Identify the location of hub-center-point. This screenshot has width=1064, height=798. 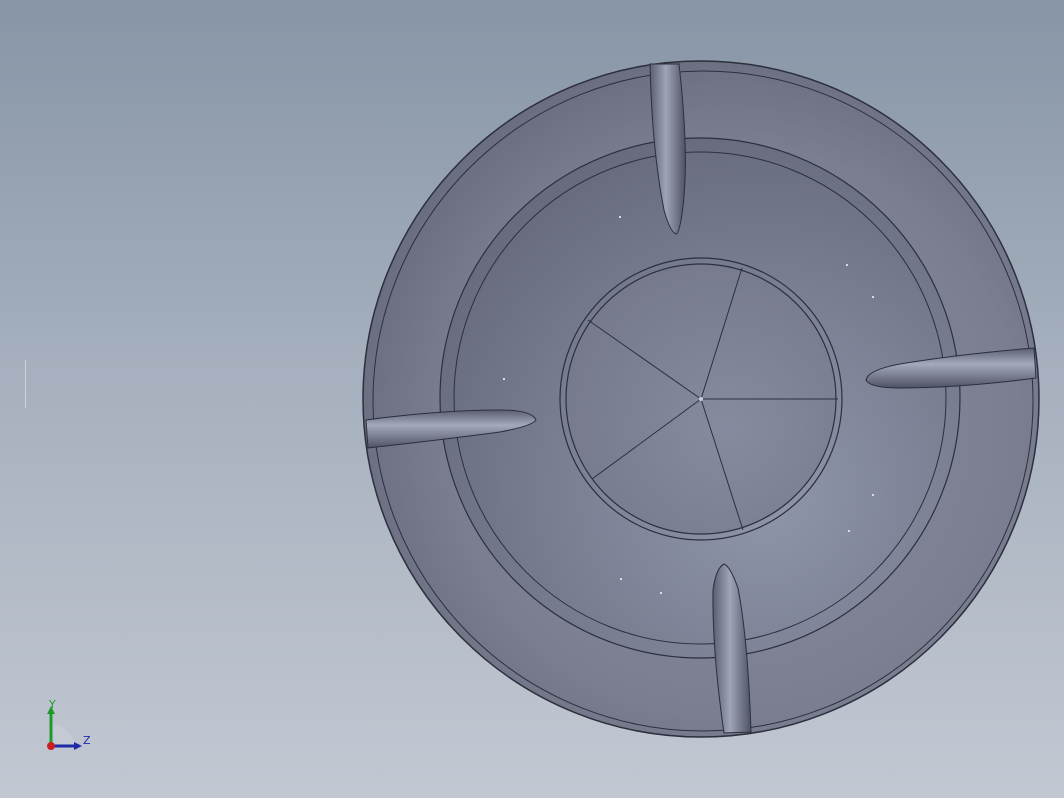
(701, 399).